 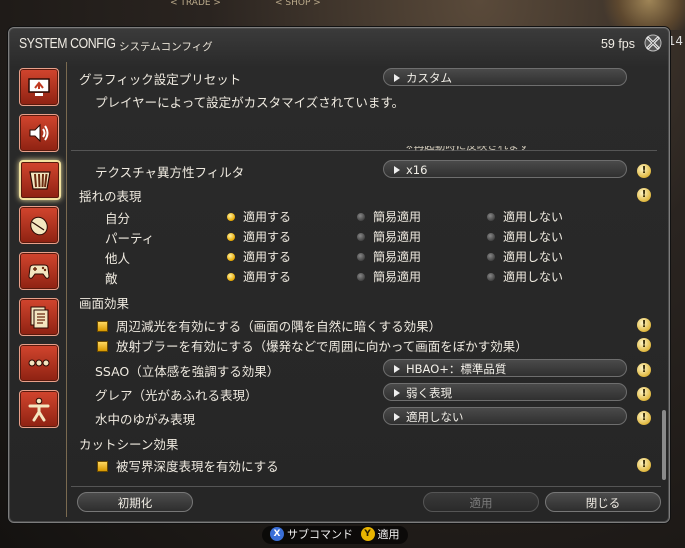 I want to click on sidebar-divider, so click(x=66, y=289).